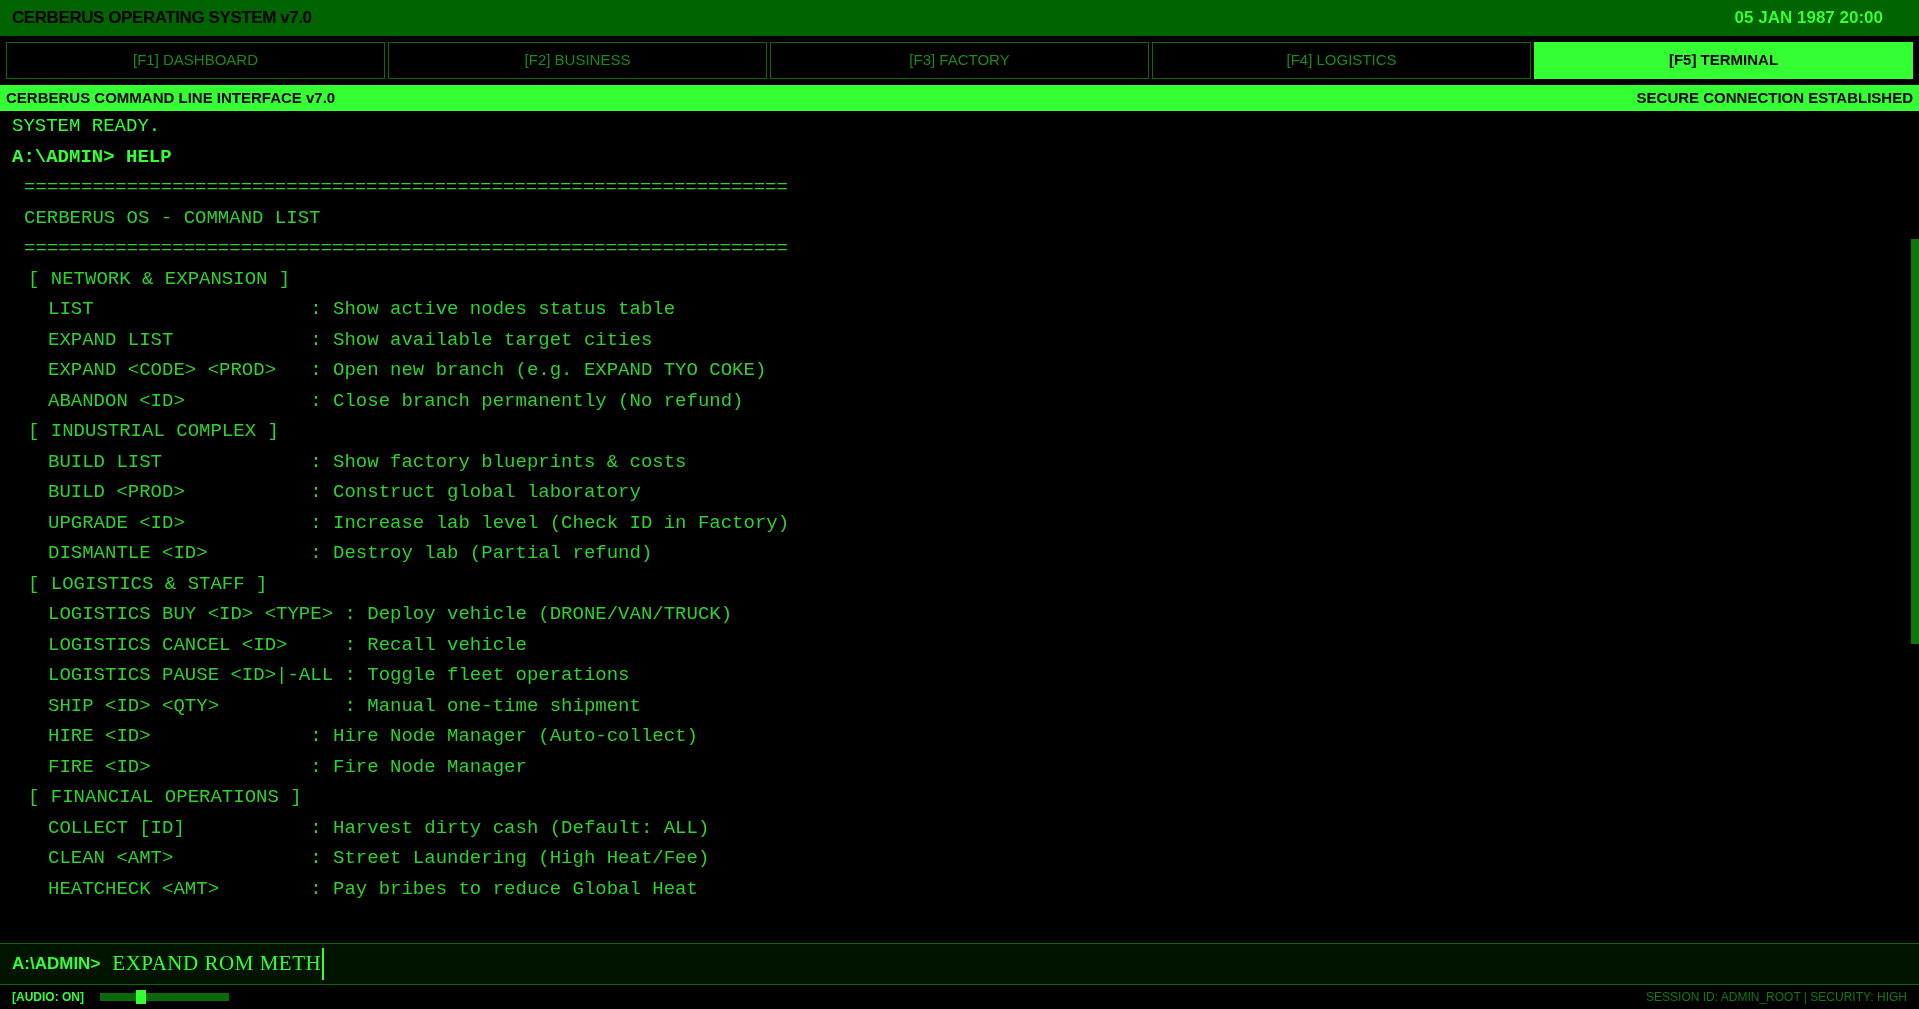  Describe the element at coordinates (287, 645) in the screenshot. I see `command-line: LOGISTICS CANCEL <ID> : Recall vehicle` at that location.